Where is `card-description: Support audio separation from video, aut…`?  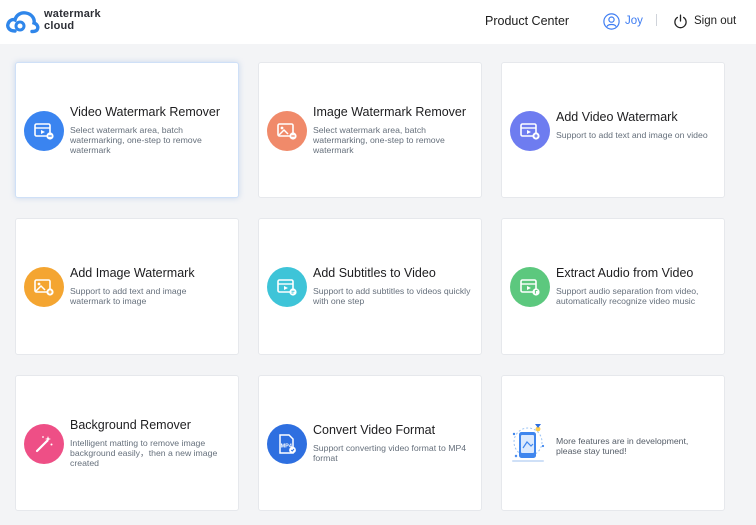
card-description: Support audio separation from video, aut… is located at coordinates (627, 296).